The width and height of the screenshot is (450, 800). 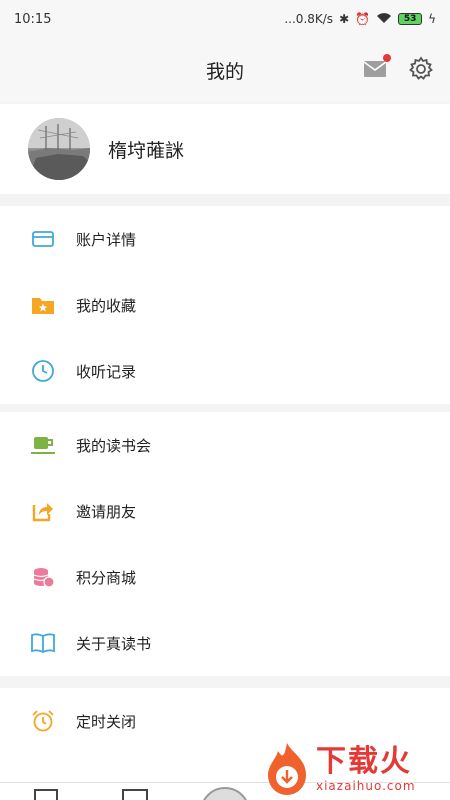 What do you see at coordinates (43, 721) in the screenshot?
I see `alarm-icon` at bounding box center [43, 721].